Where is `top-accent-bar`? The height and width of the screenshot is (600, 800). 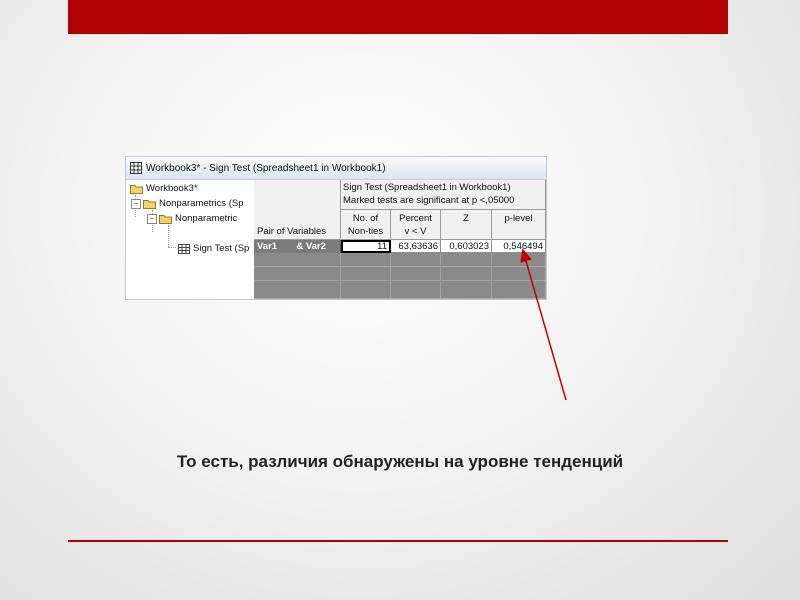 top-accent-bar is located at coordinates (398, 17).